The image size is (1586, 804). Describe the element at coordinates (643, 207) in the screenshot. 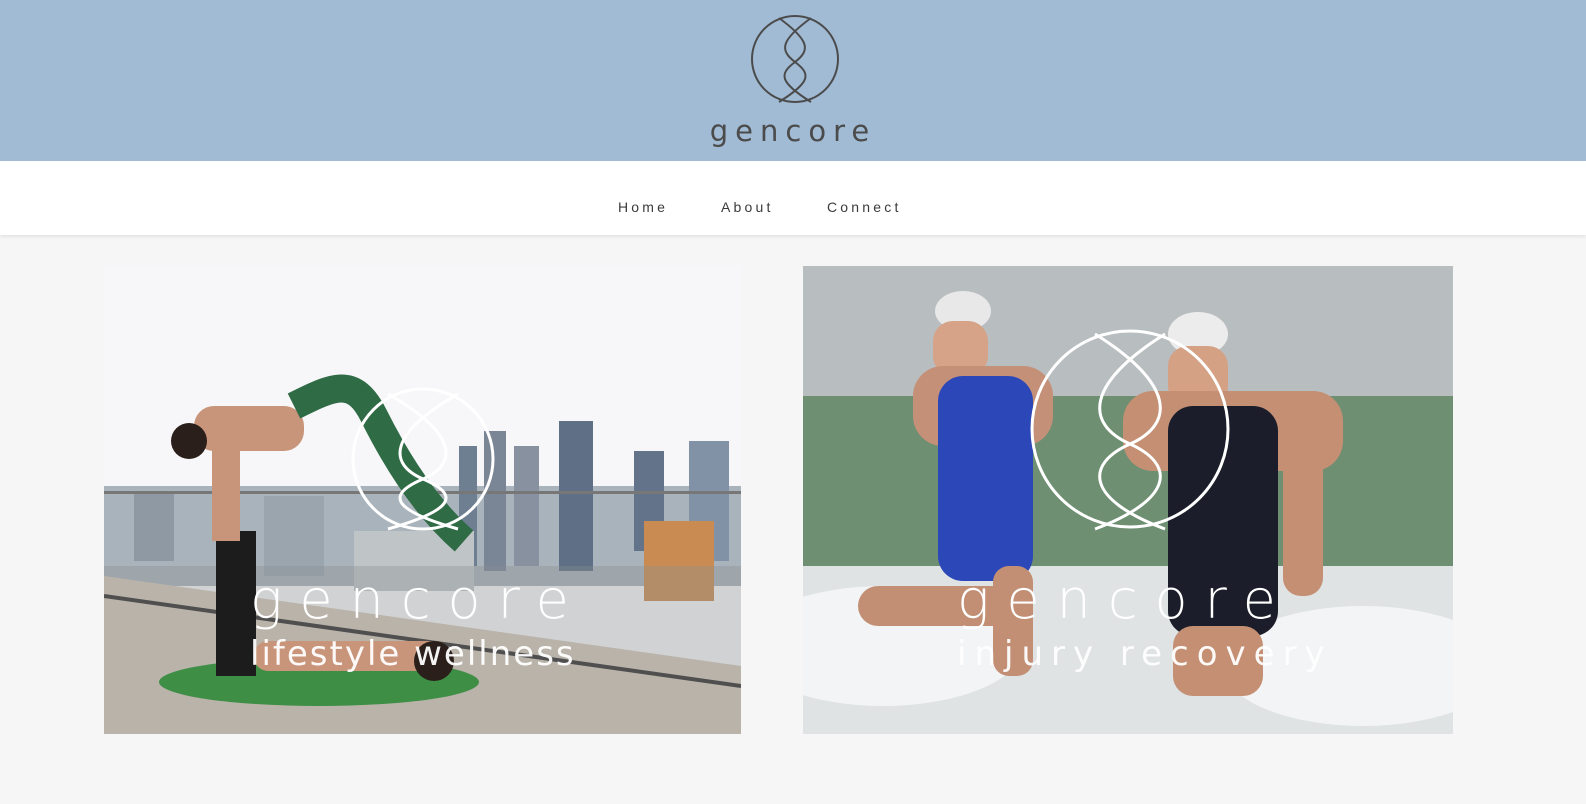

I see `nav-home-link: Home` at that location.